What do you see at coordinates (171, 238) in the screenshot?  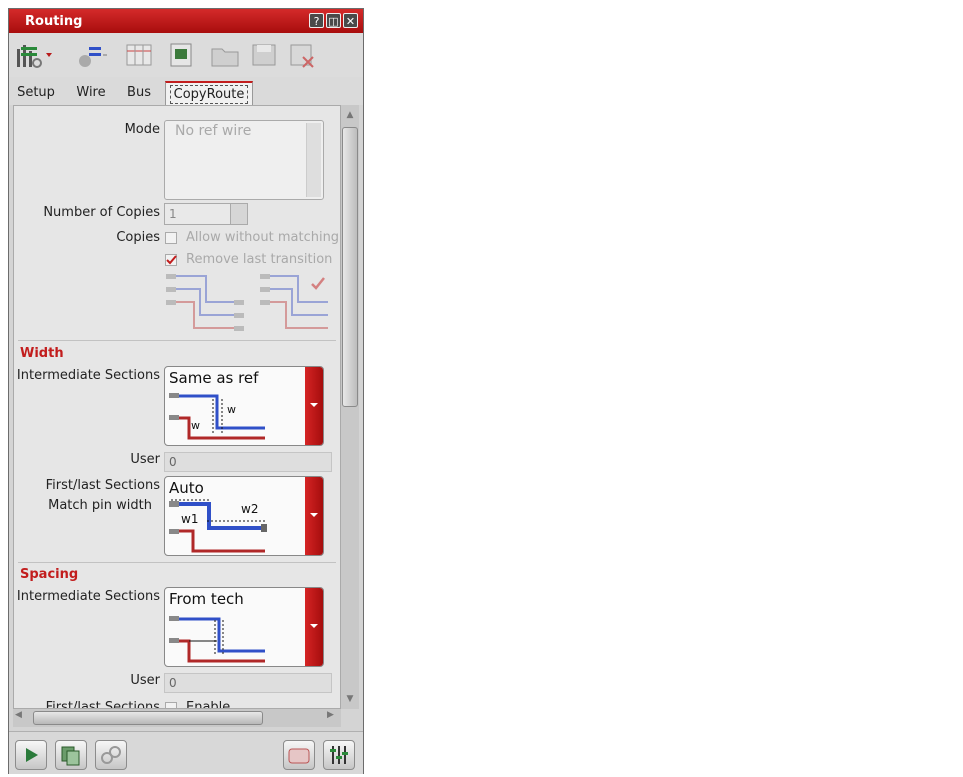 I see `allow-without-matching-checkbox` at bounding box center [171, 238].